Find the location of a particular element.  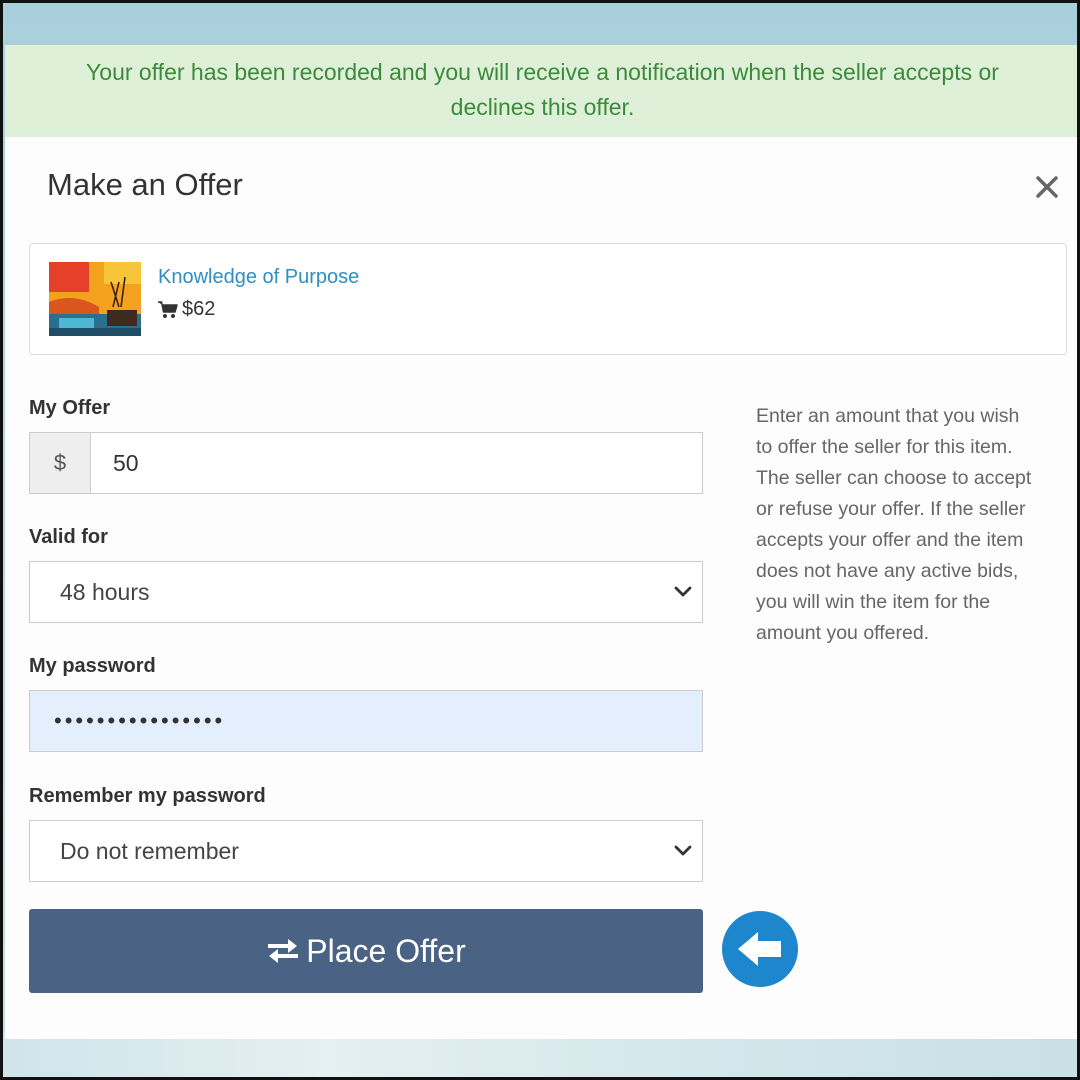

remember-password-value: Do not remember is located at coordinates (149, 850).